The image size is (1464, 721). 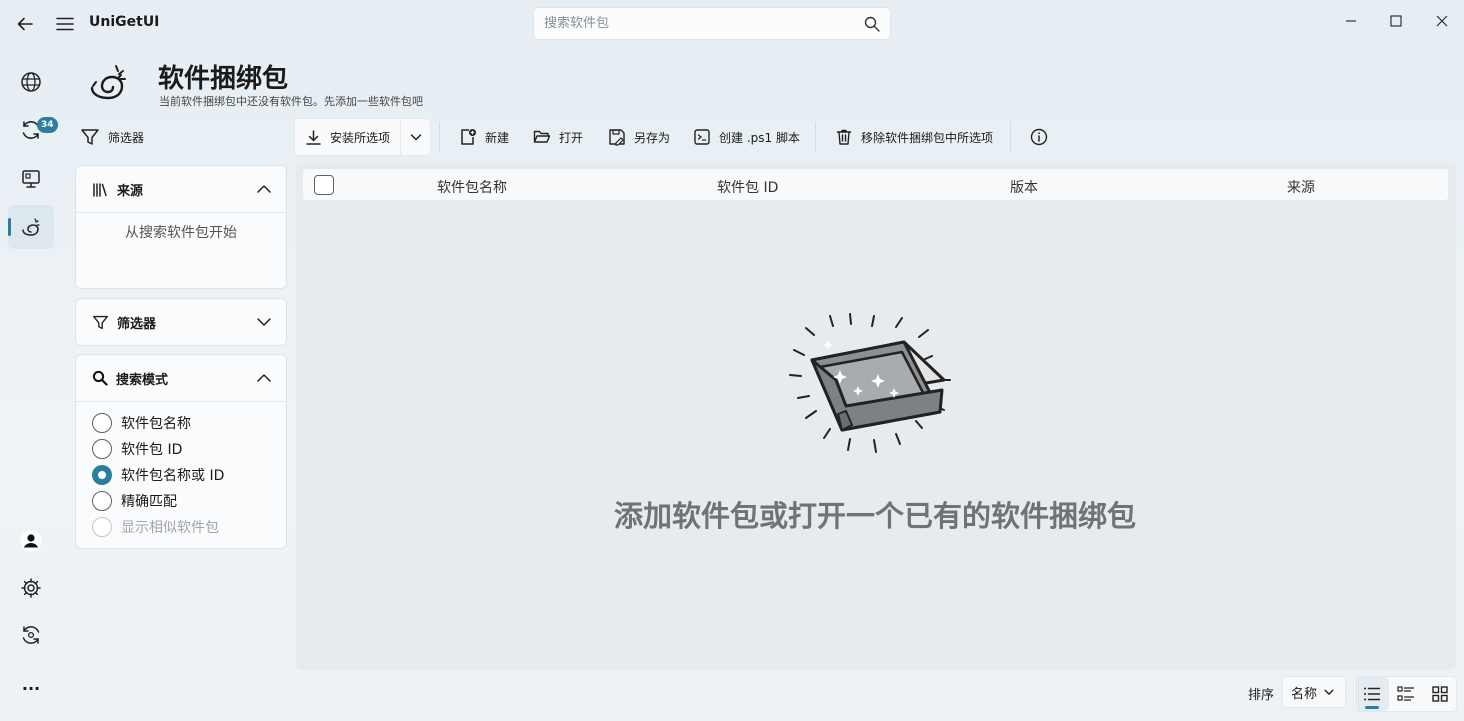 I want to click on search-mode-option-label: 软件包名称或 ID, so click(x=173, y=476).